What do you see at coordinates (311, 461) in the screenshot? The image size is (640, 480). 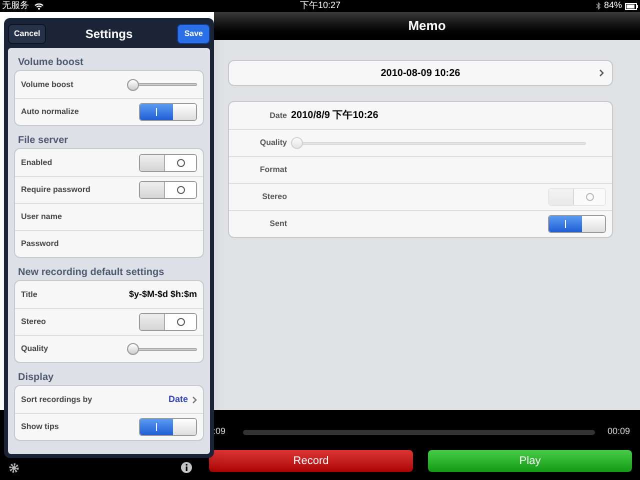 I see `record-button: Record` at bounding box center [311, 461].